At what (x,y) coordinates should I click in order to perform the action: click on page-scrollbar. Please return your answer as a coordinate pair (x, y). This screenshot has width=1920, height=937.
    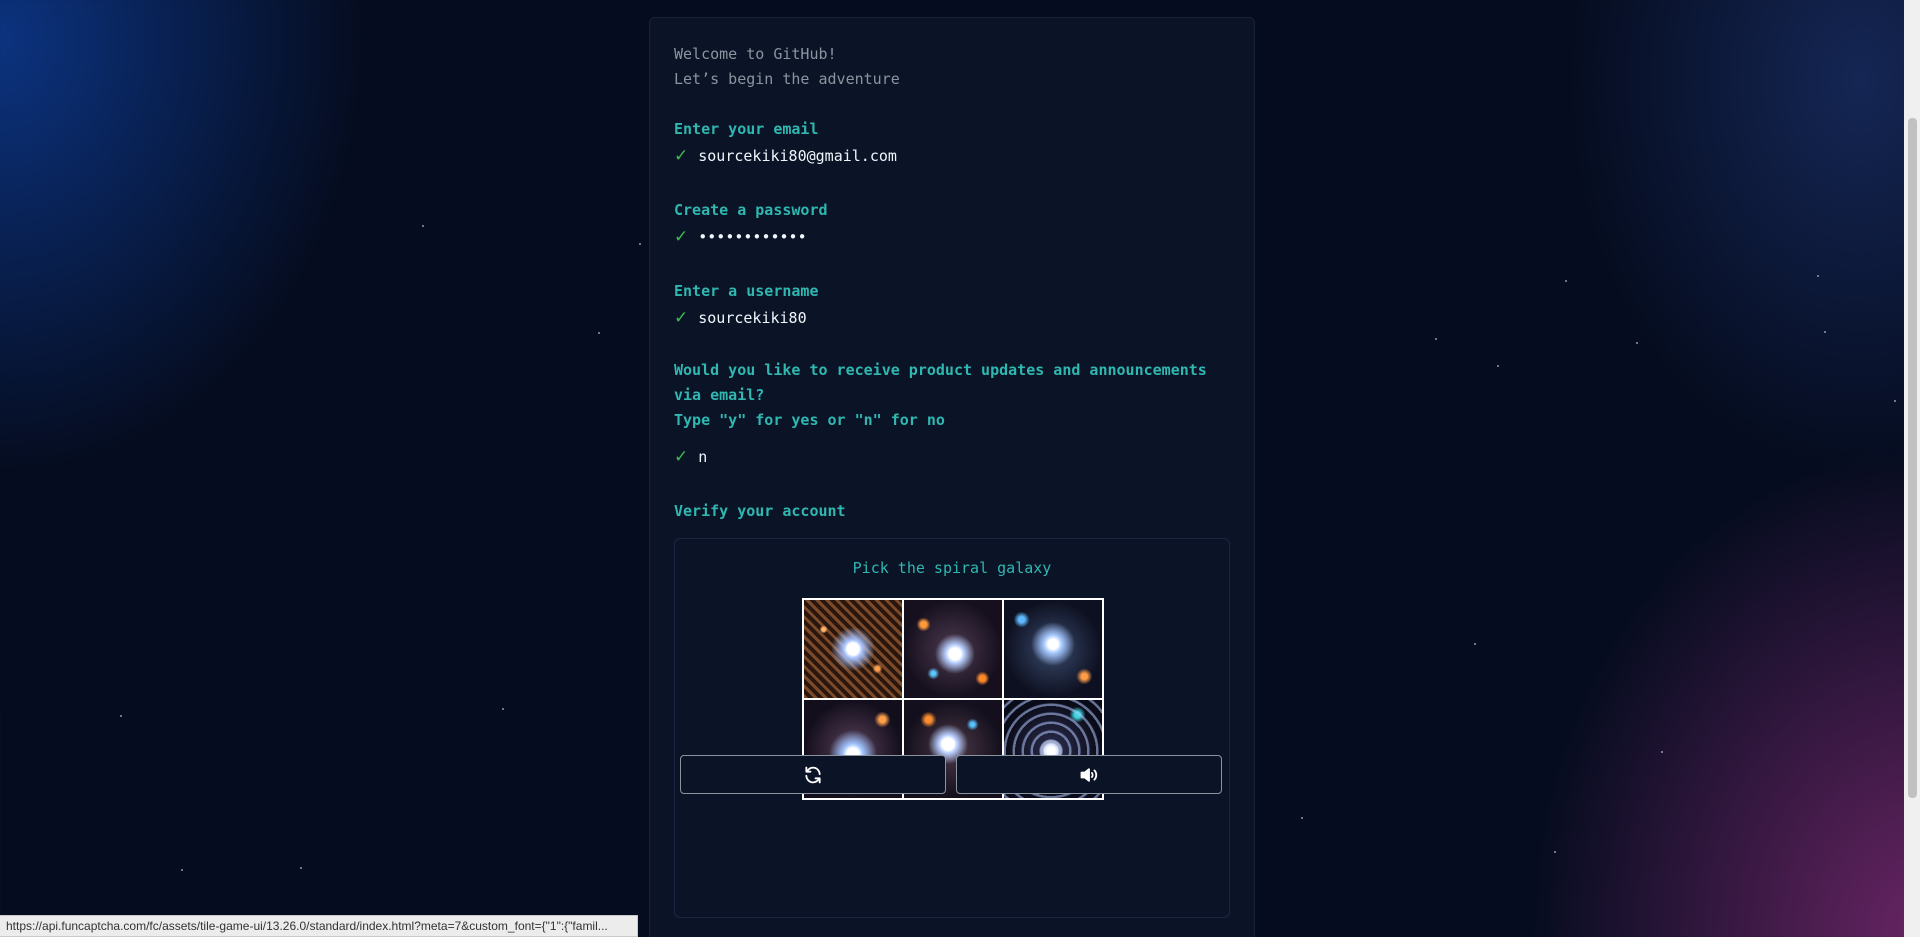
    Looking at the image, I should click on (1912, 468).